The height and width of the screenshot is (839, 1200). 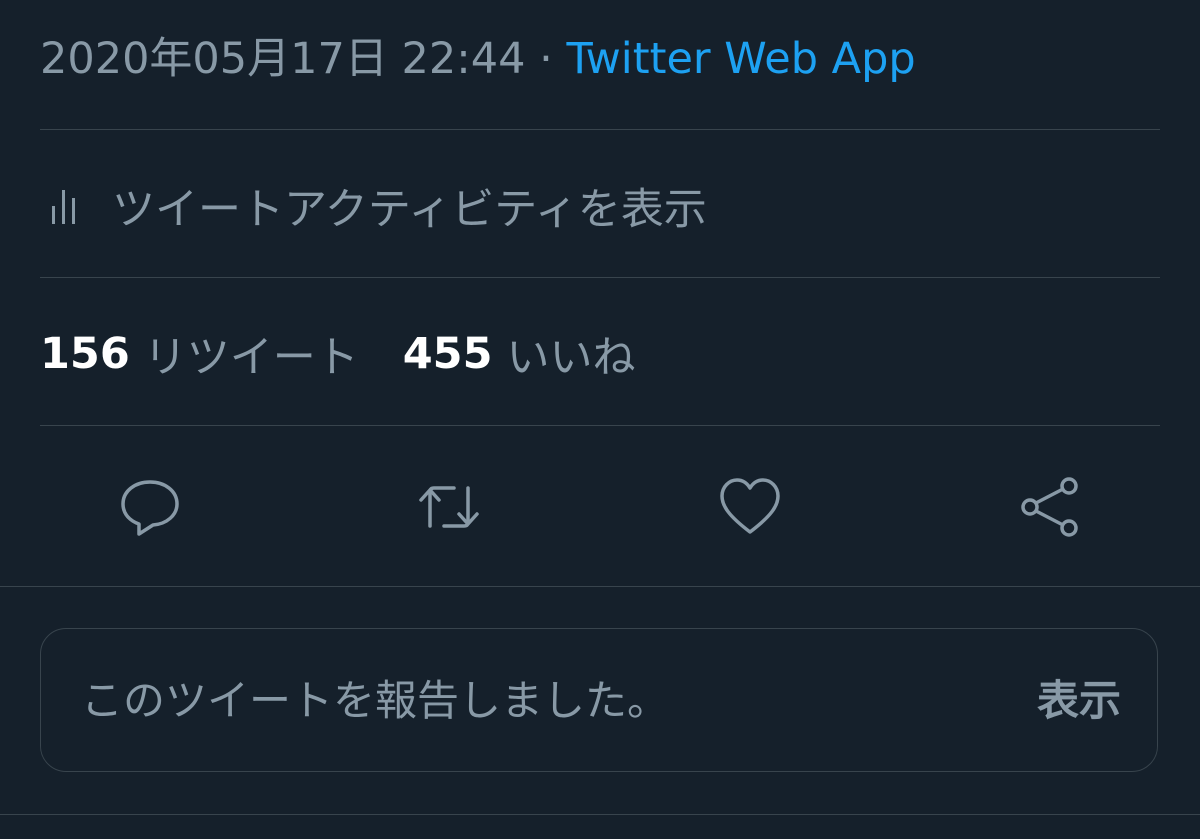 What do you see at coordinates (1079, 701) in the screenshot?
I see `show-tweet-button: 表示` at bounding box center [1079, 701].